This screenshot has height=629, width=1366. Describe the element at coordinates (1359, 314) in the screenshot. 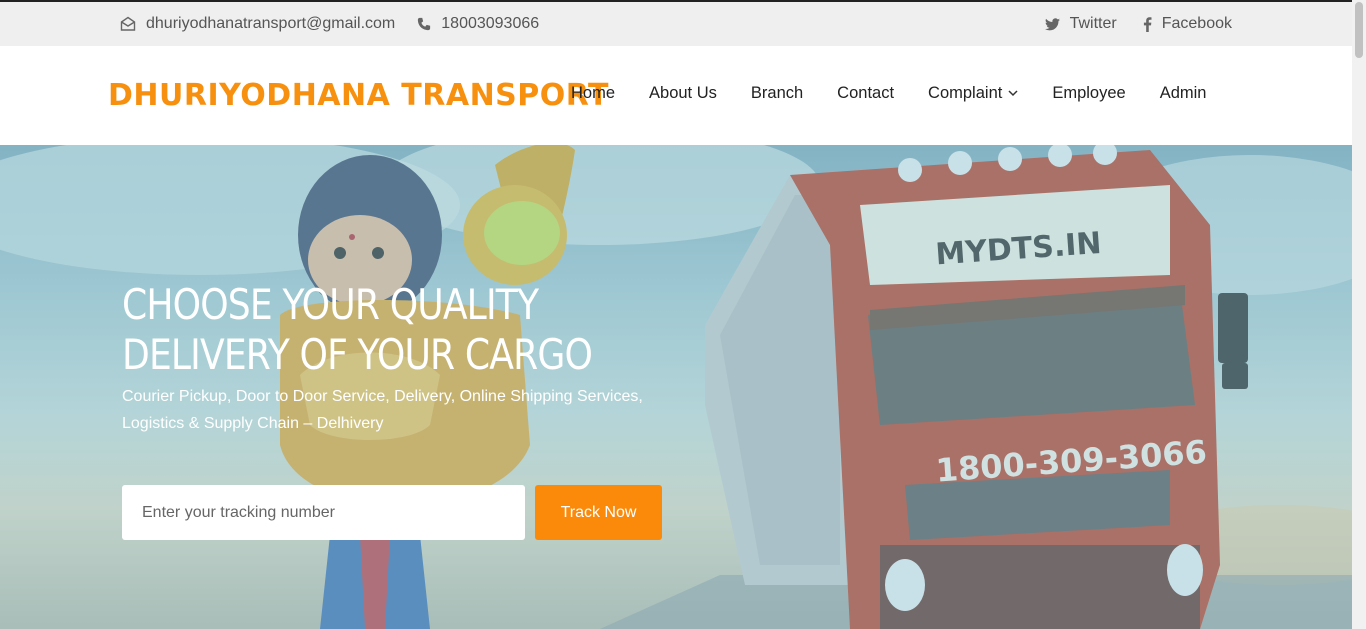

I see `page-scrollbar` at that location.